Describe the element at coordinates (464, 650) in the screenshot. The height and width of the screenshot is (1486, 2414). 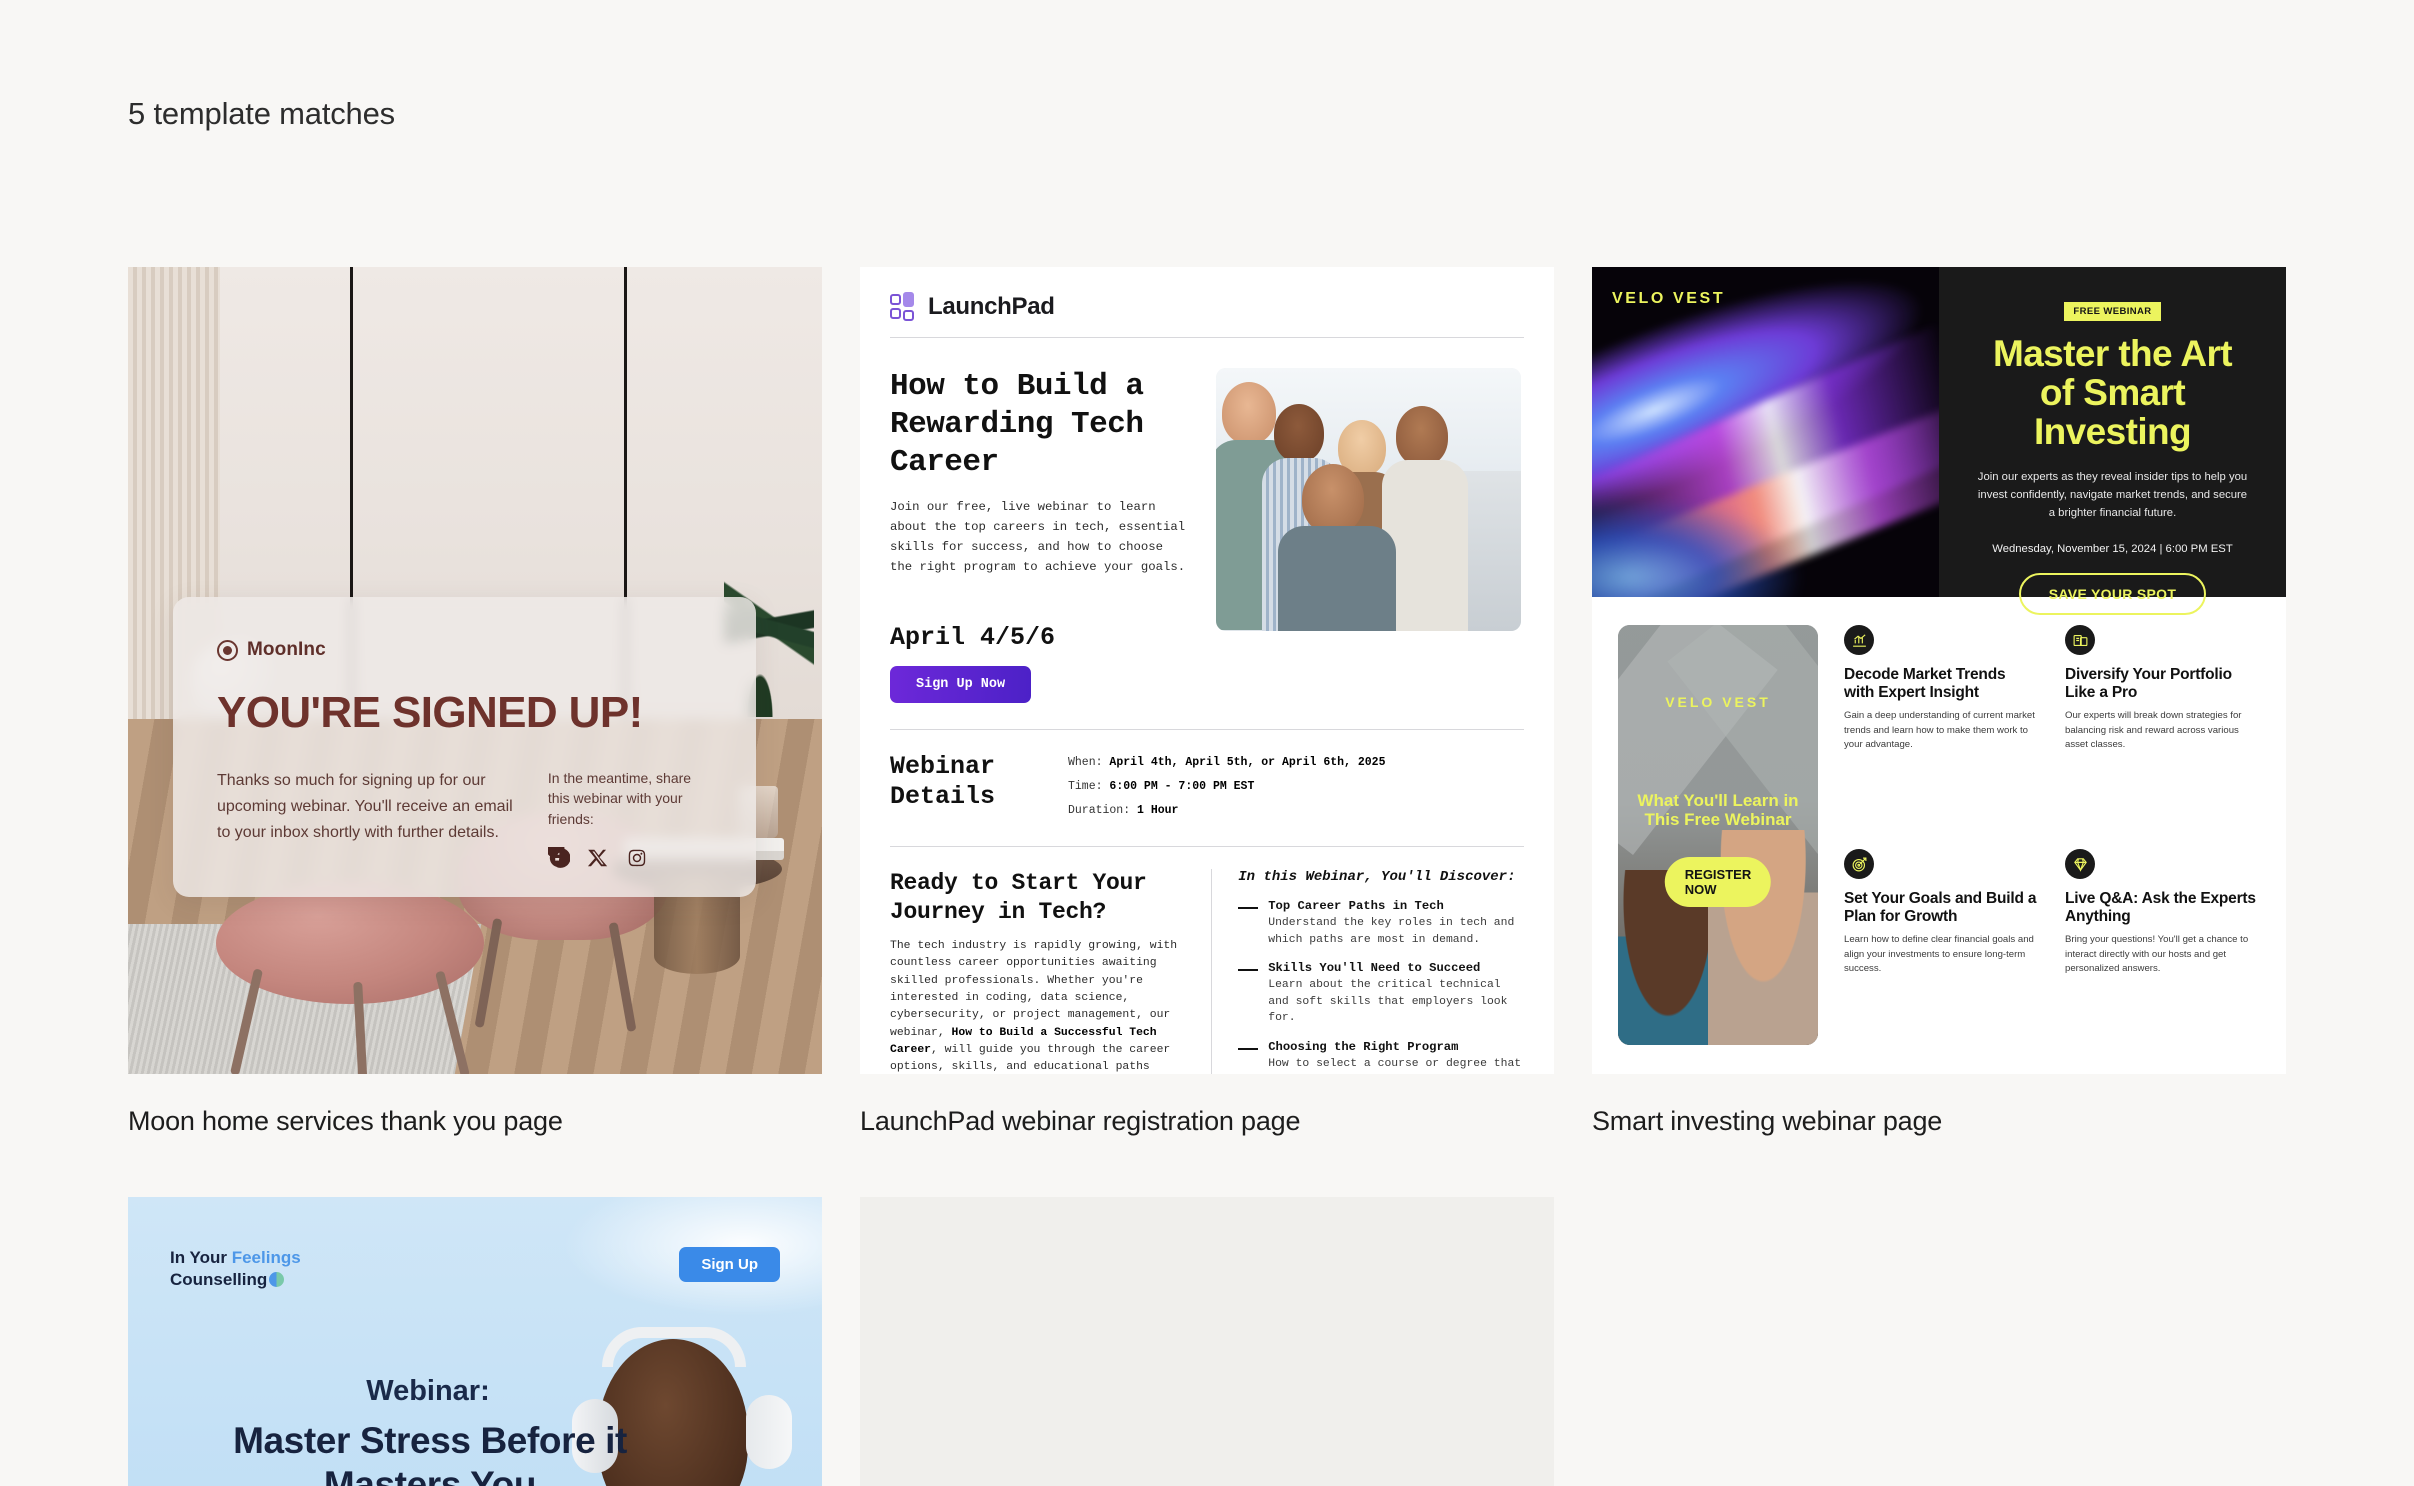
I see `brand-lockup: MoonInc` at that location.